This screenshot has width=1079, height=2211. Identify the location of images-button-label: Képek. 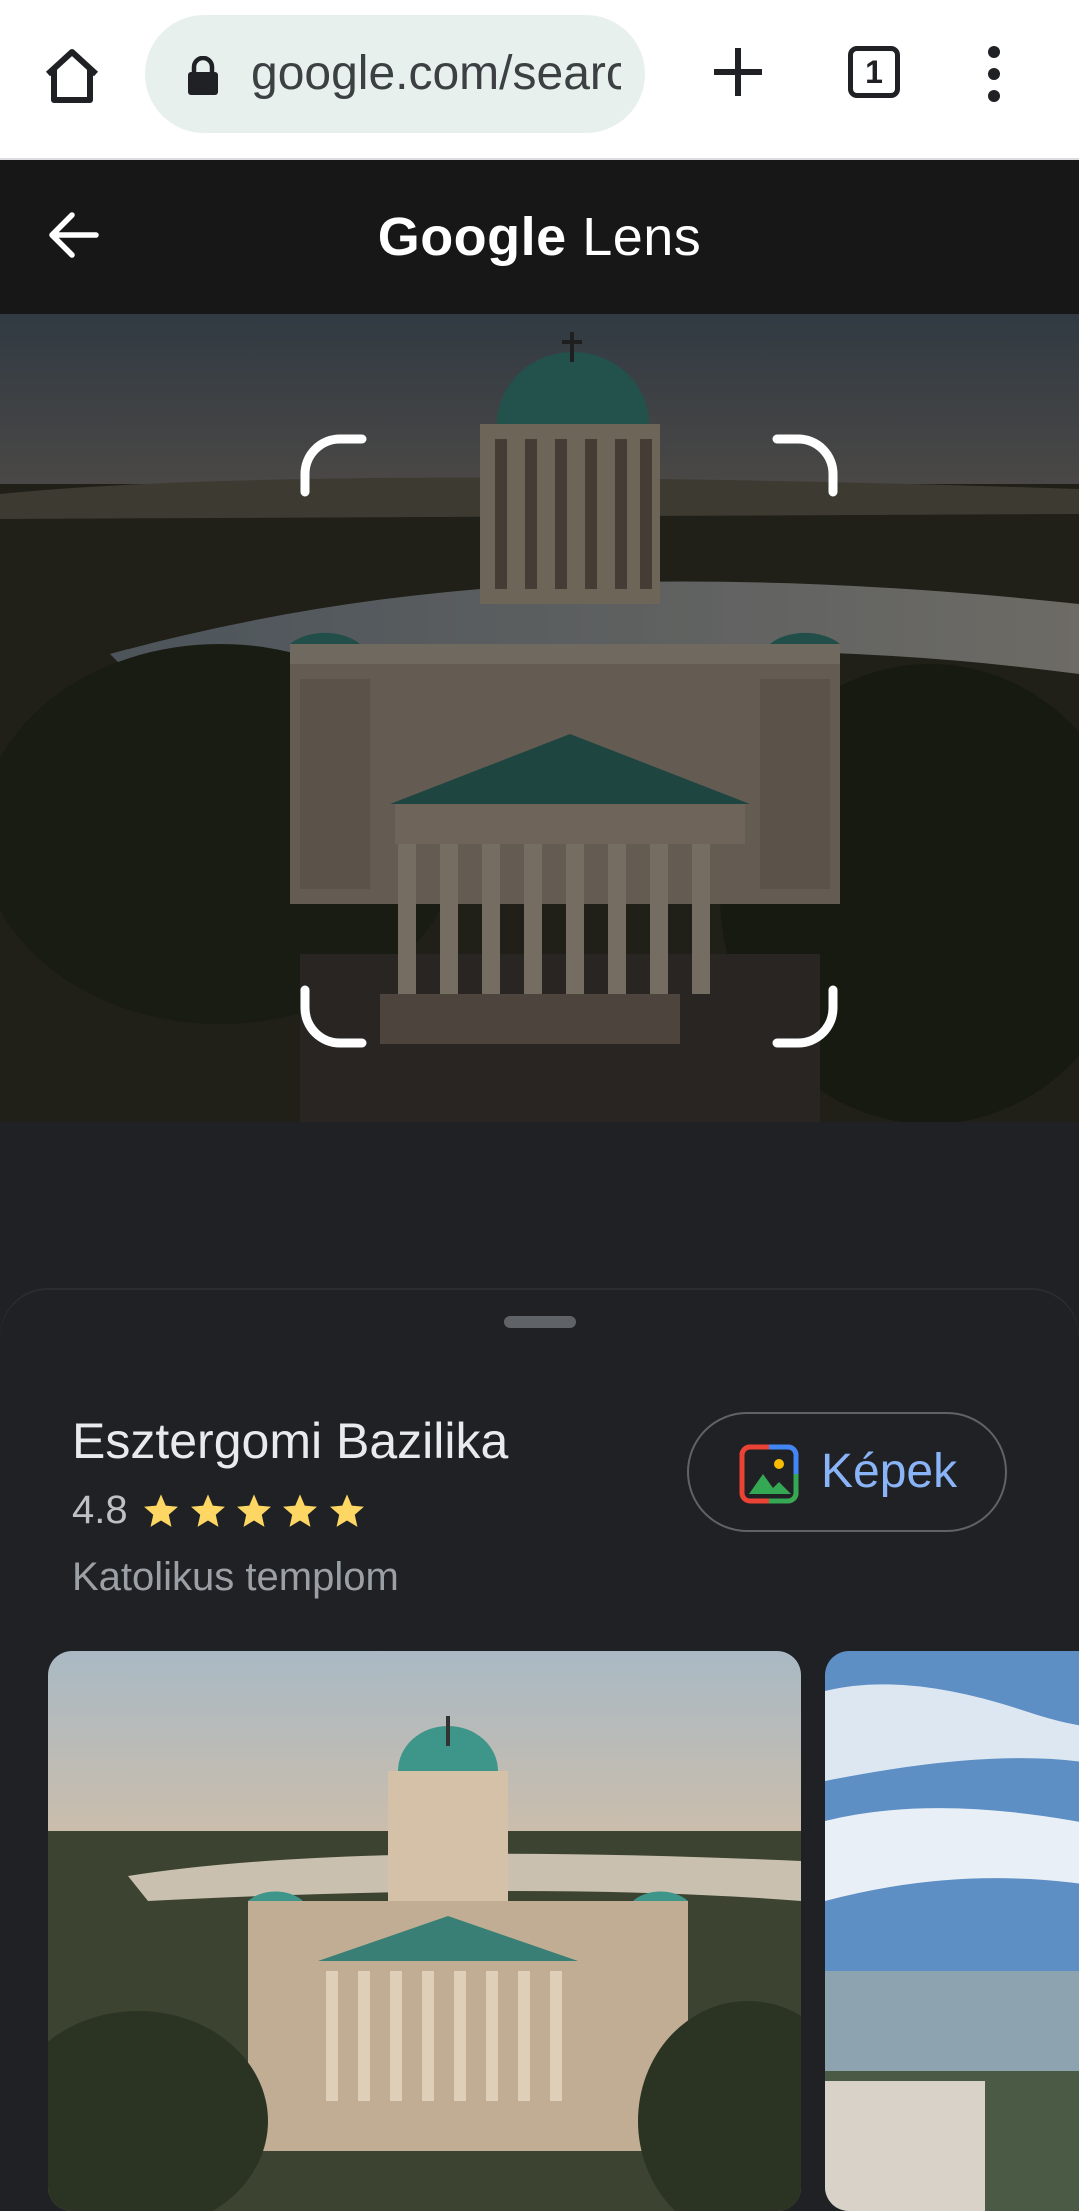
(889, 1471).